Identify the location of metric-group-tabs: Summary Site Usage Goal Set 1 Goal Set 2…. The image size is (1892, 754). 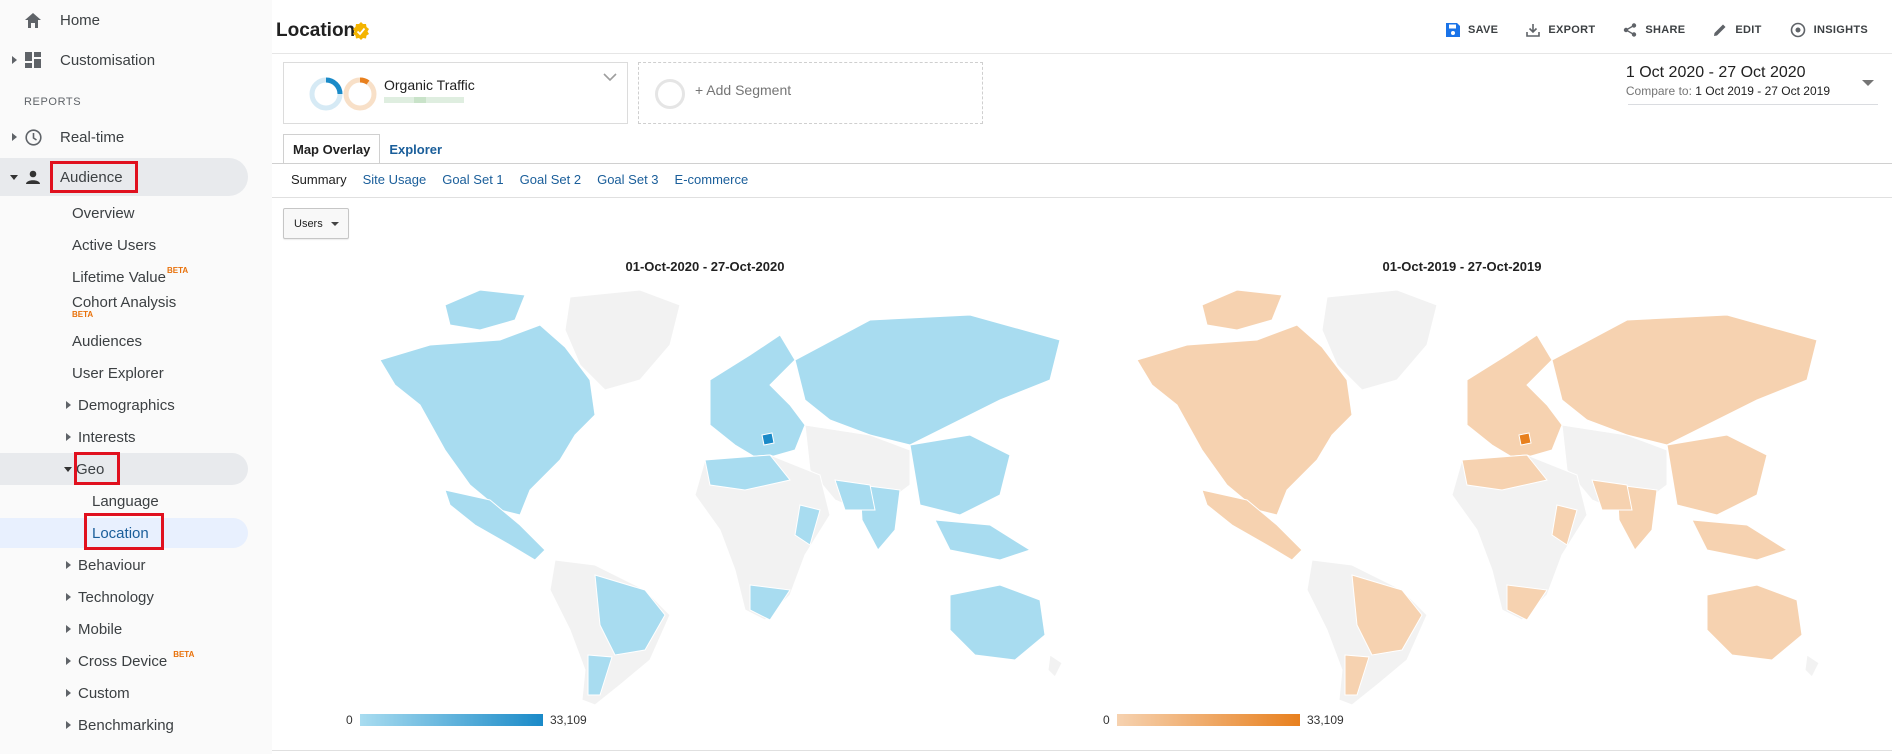
(519, 179).